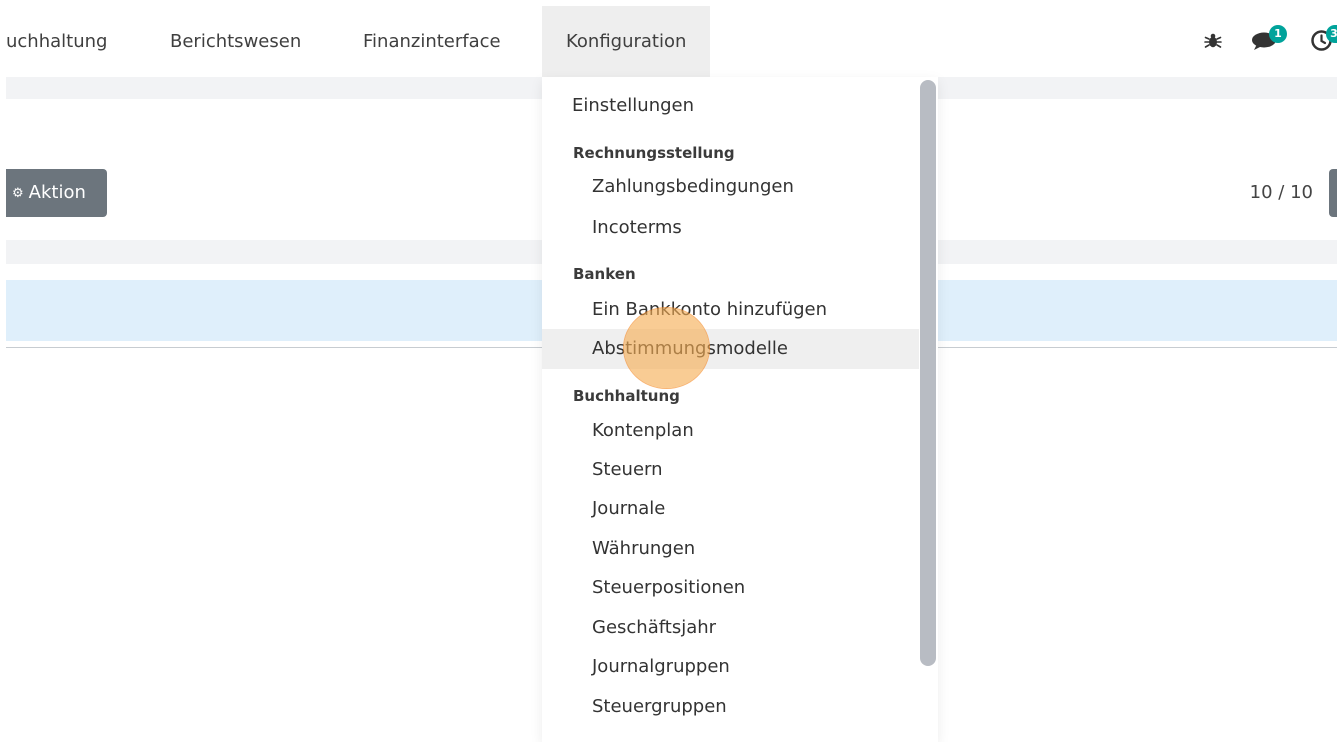 Image resolution: width=1337 pixels, height=742 pixels. Describe the element at coordinates (626, 41) in the screenshot. I see `nav-item-konfiguration: Konfiguration` at that location.